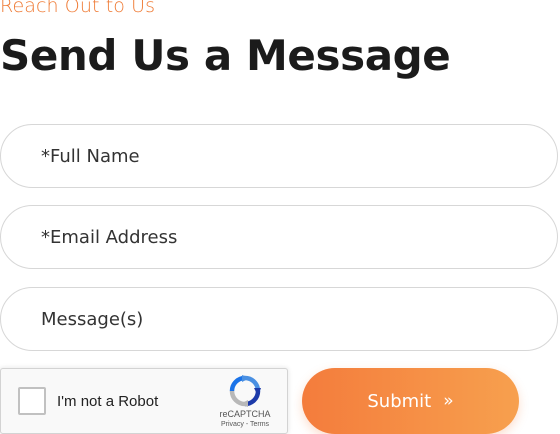  I want to click on full-name-input, so click(281, 156).